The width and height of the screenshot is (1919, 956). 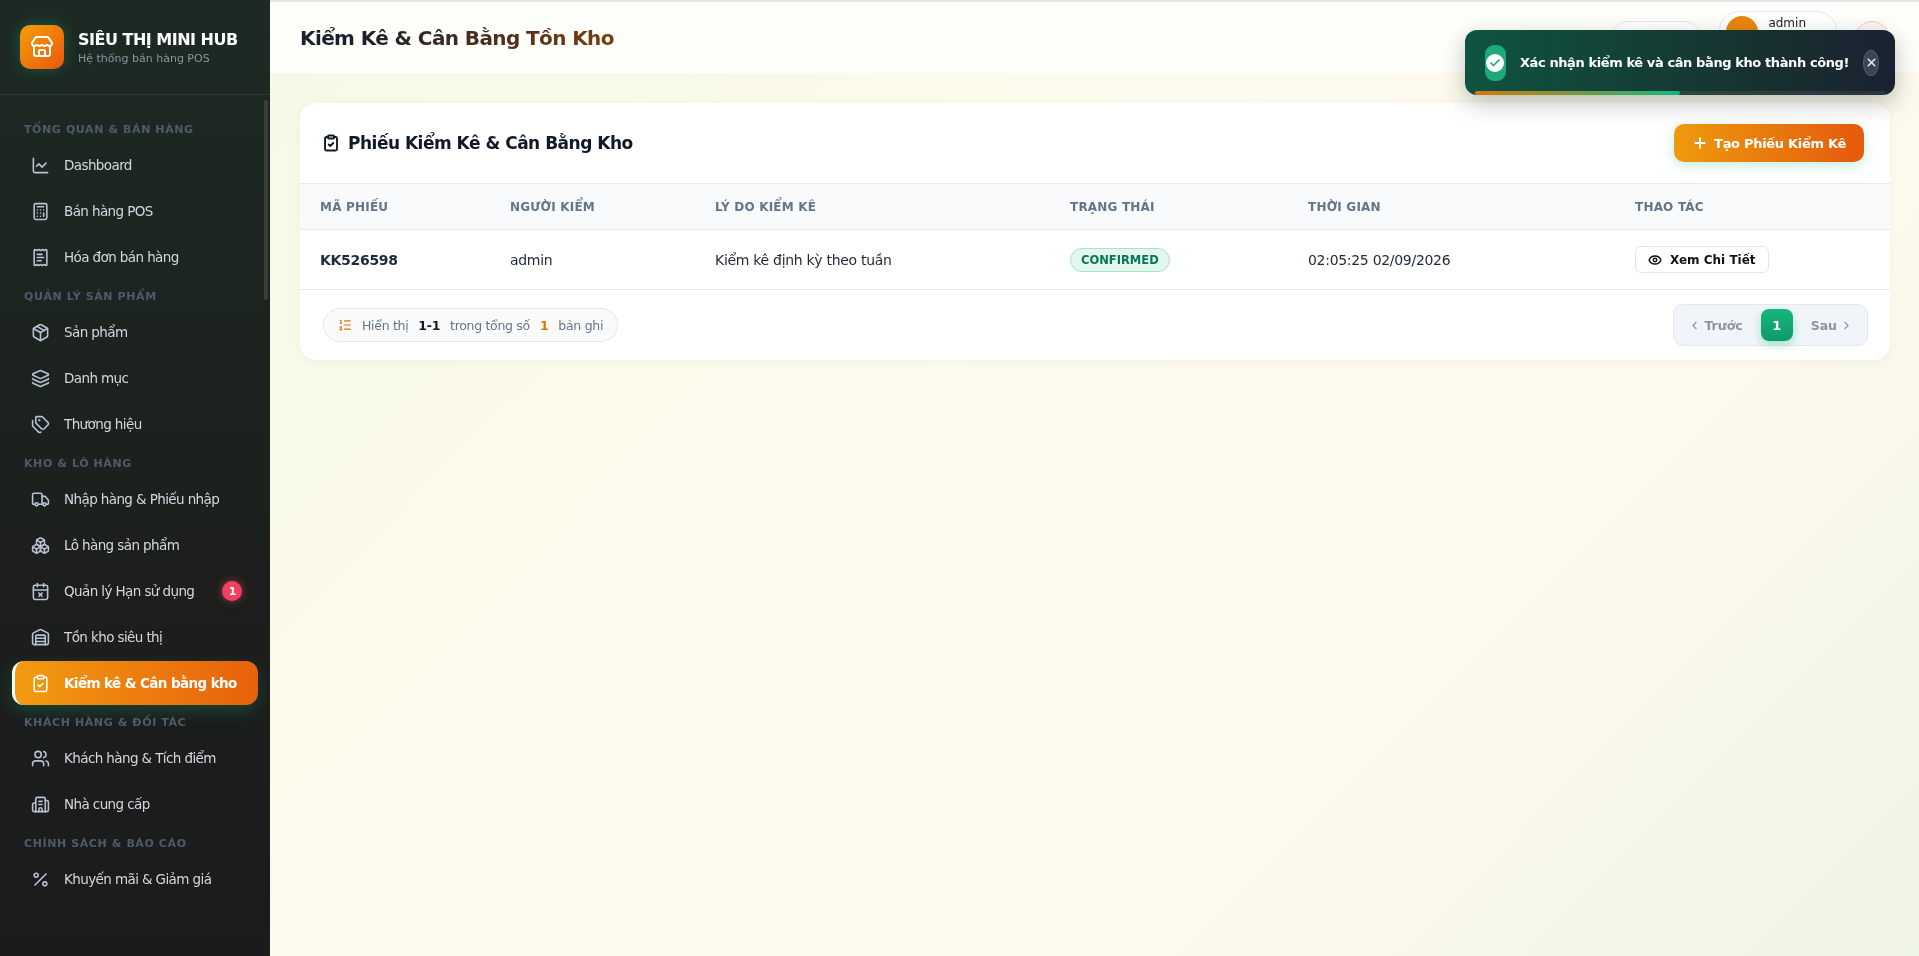 What do you see at coordinates (135, 879) in the screenshot?
I see `sidebar-item: Khuyến mãi & Giảm giá` at bounding box center [135, 879].